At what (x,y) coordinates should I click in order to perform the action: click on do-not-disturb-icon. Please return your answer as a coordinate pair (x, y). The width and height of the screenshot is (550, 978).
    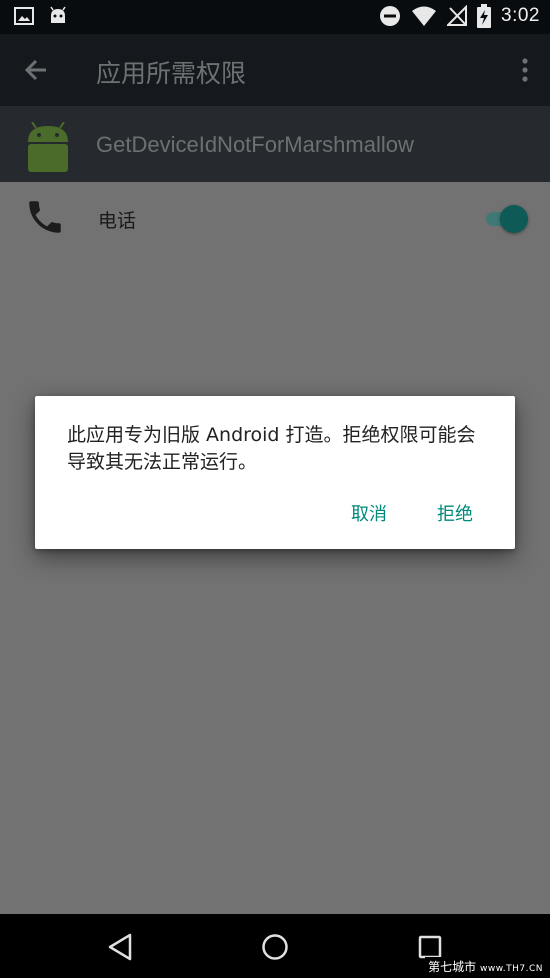
    Looking at the image, I should click on (390, 16).